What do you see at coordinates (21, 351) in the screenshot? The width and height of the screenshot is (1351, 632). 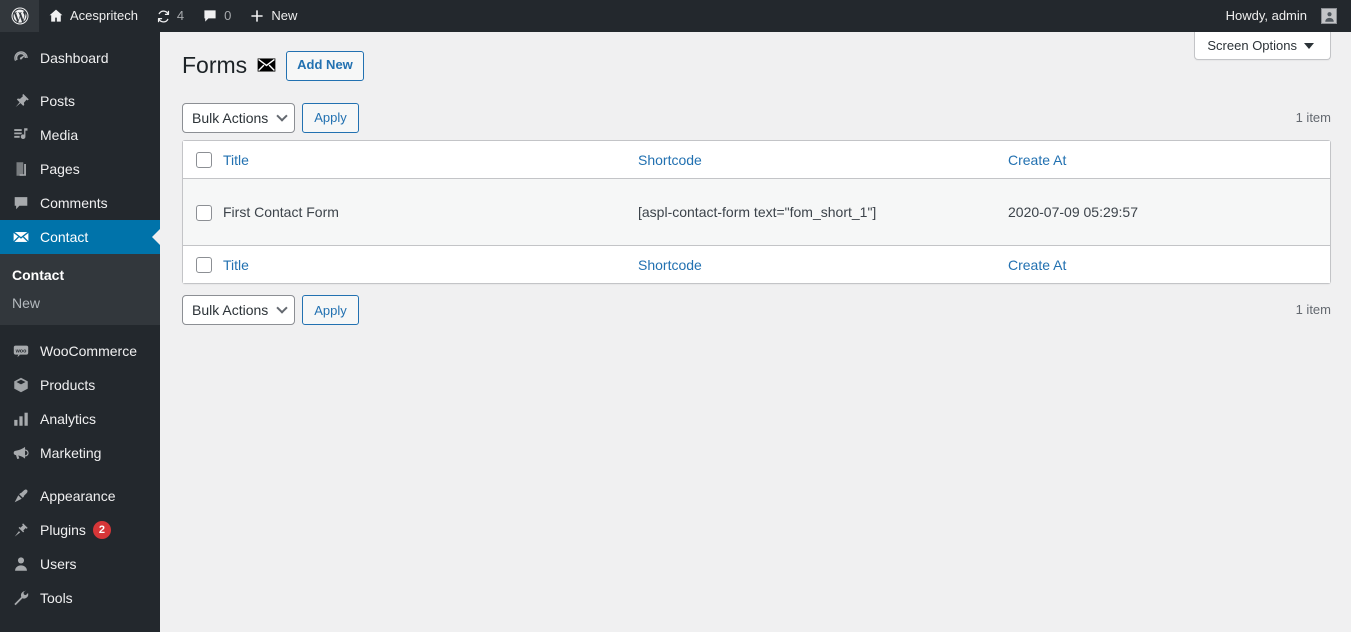 I see `woocommerce-icon: woo` at bounding box center [21, 351].